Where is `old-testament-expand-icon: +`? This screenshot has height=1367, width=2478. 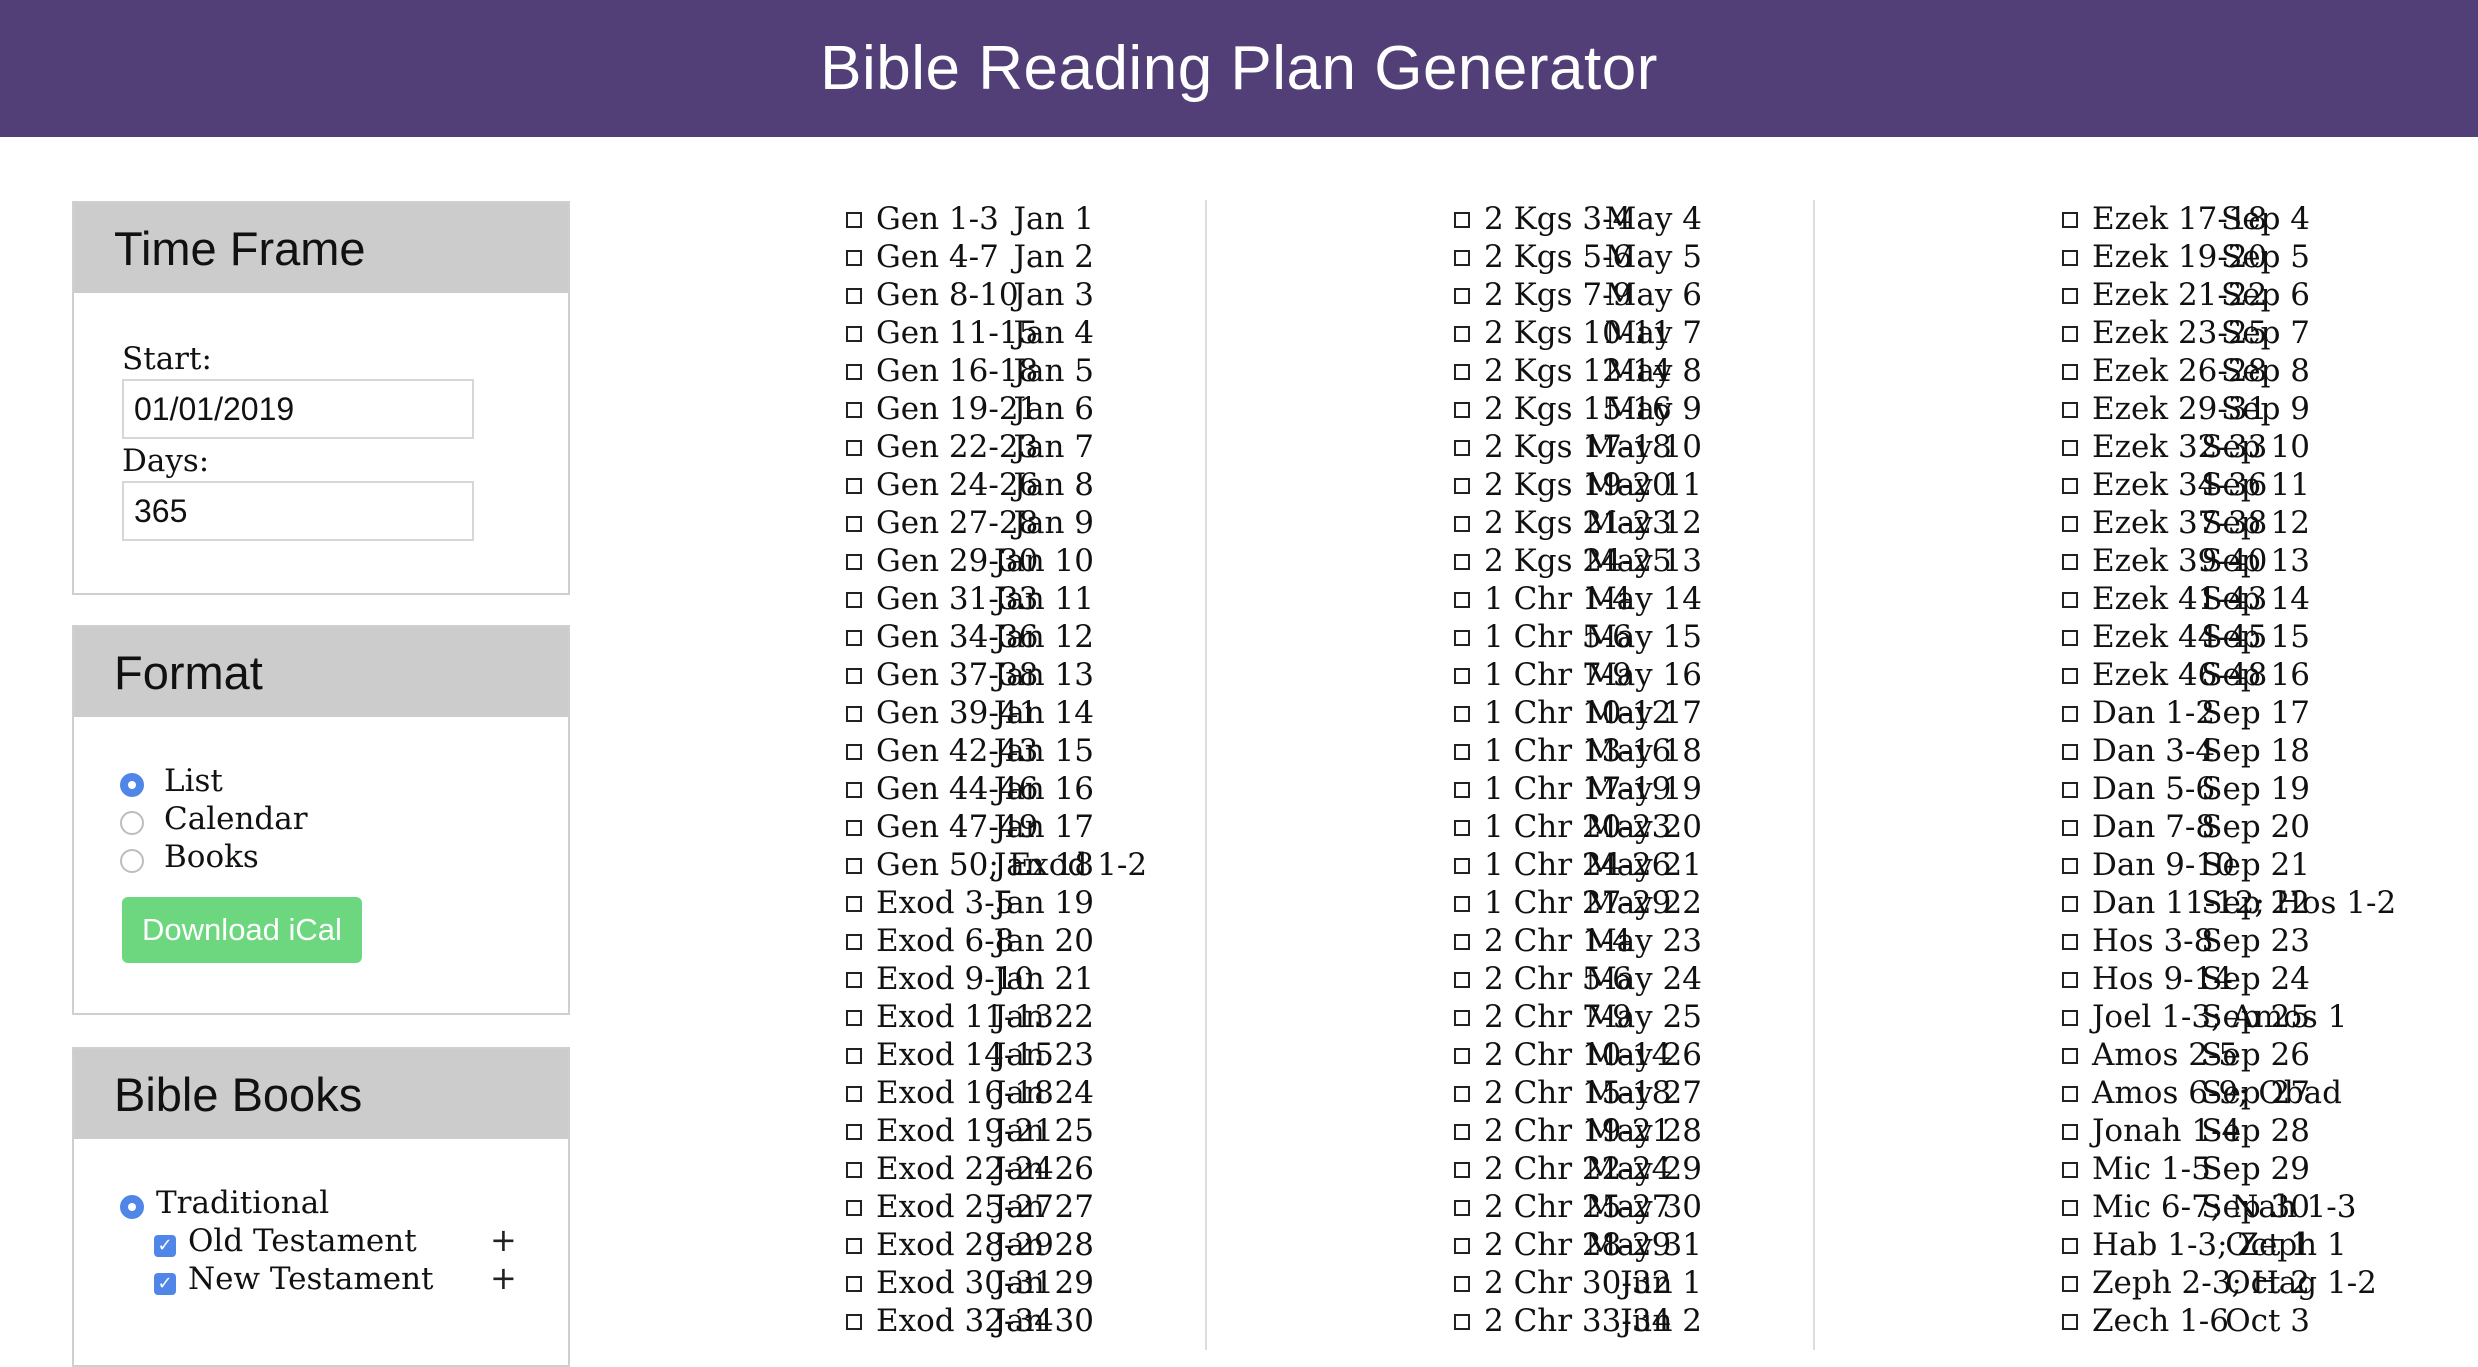 old-testament-expand-icon: + is located at coordinates (503, 1240).